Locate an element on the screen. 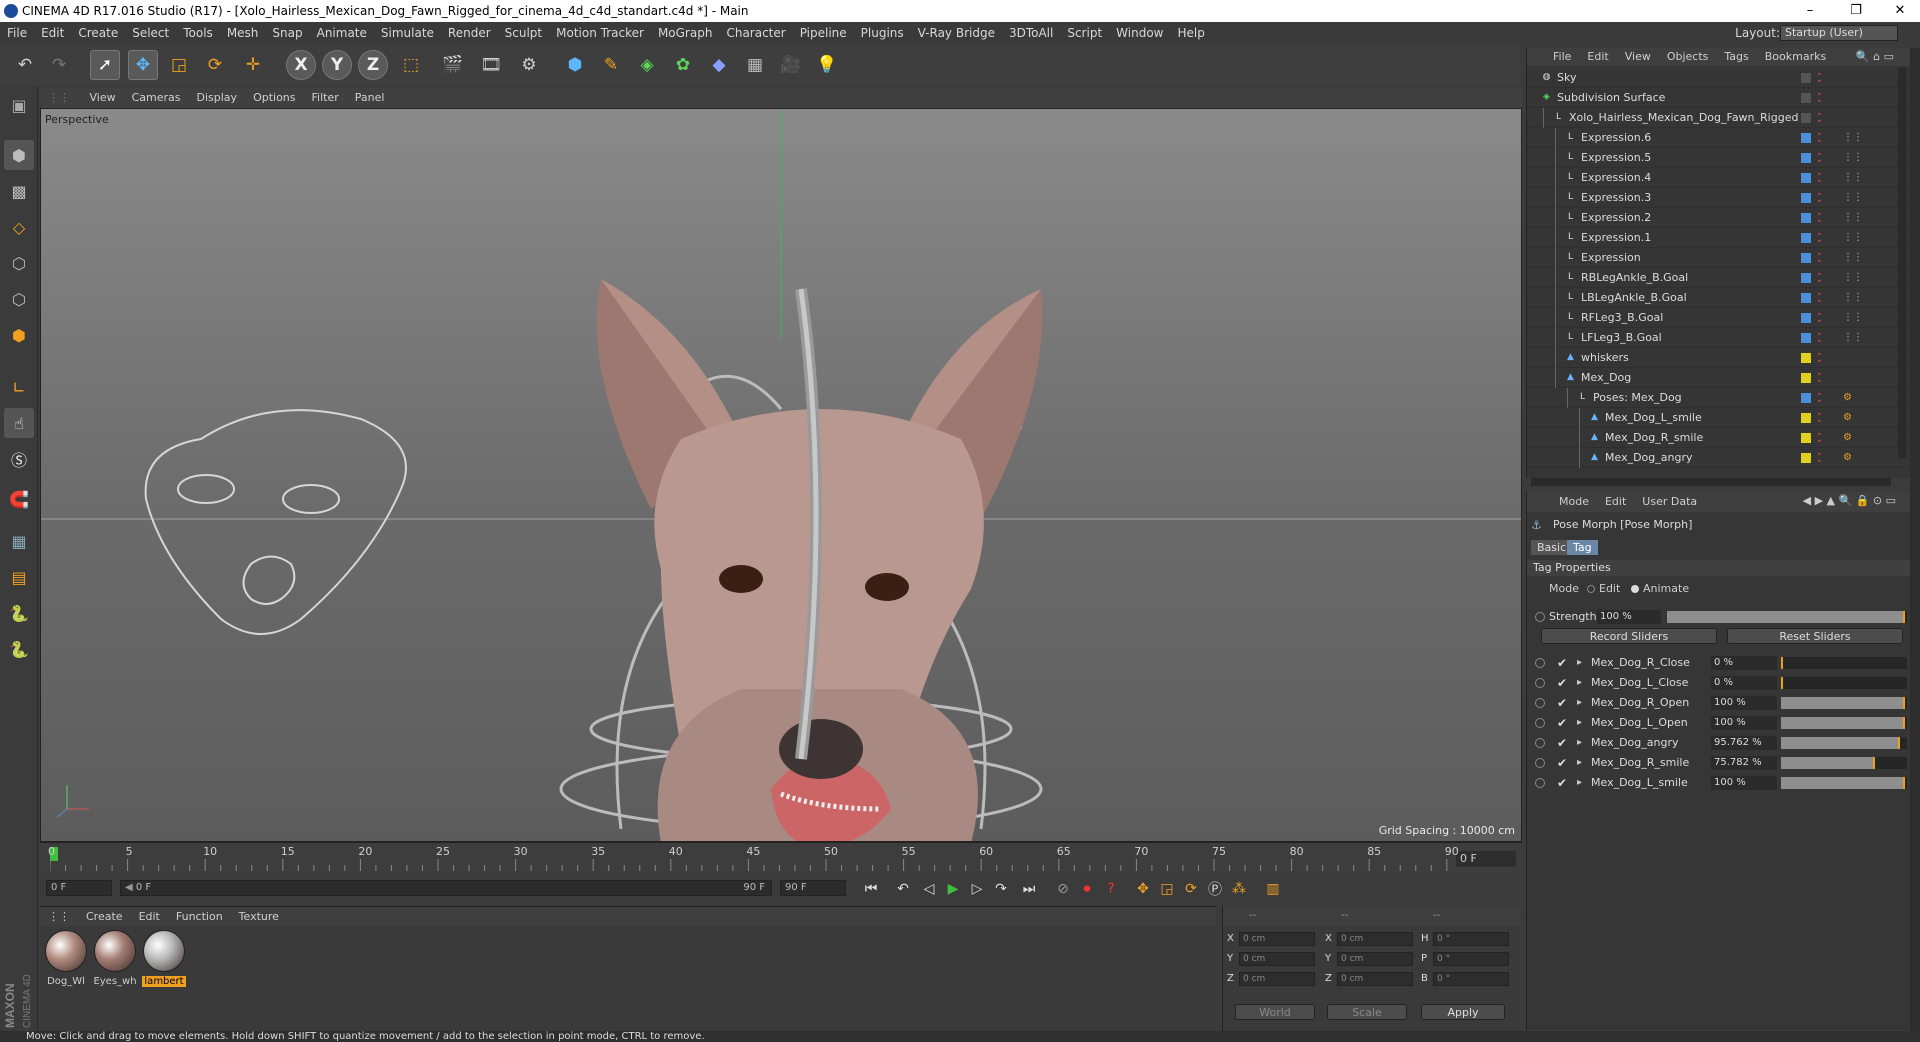  reset-sliders-button: Reset Sliders is located at coordinates (1815, 636).